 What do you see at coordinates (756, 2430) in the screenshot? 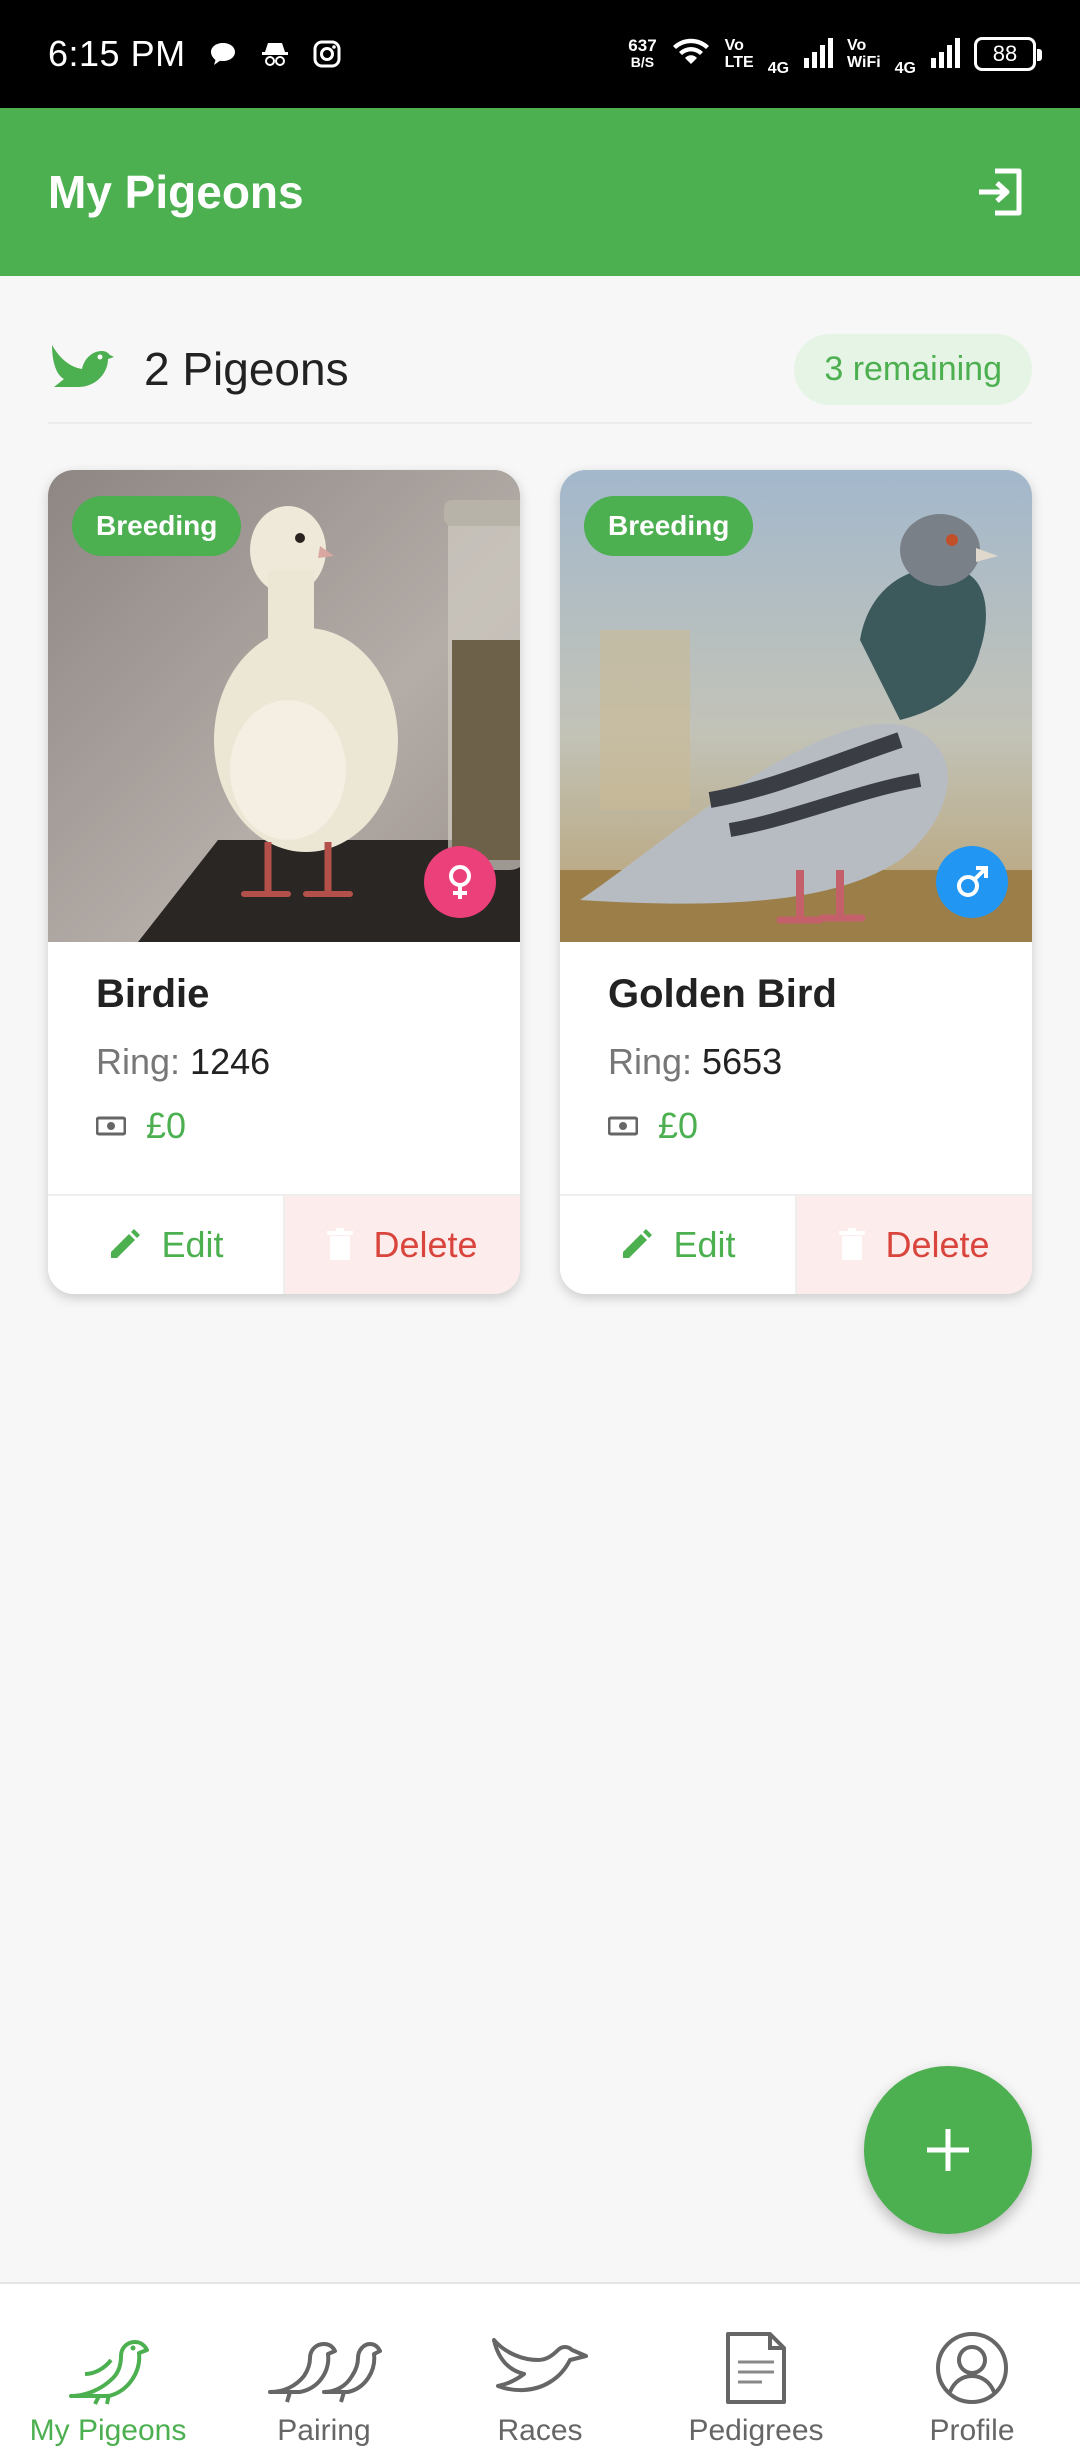
I see `nav-label: Pedigrees` at bounding box center [756, 2430].